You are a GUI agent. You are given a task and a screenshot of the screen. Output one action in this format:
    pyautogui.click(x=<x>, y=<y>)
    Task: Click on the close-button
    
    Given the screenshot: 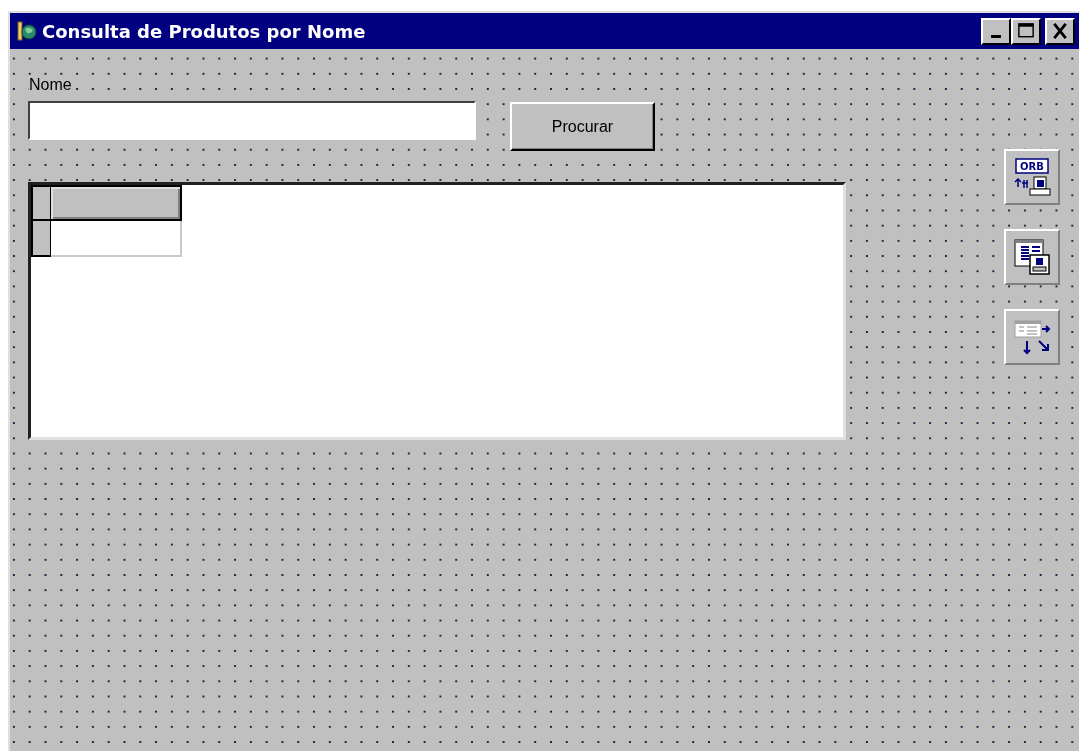 What is the action you would take?
    pyautogui.click(x=1060, y=31)
    